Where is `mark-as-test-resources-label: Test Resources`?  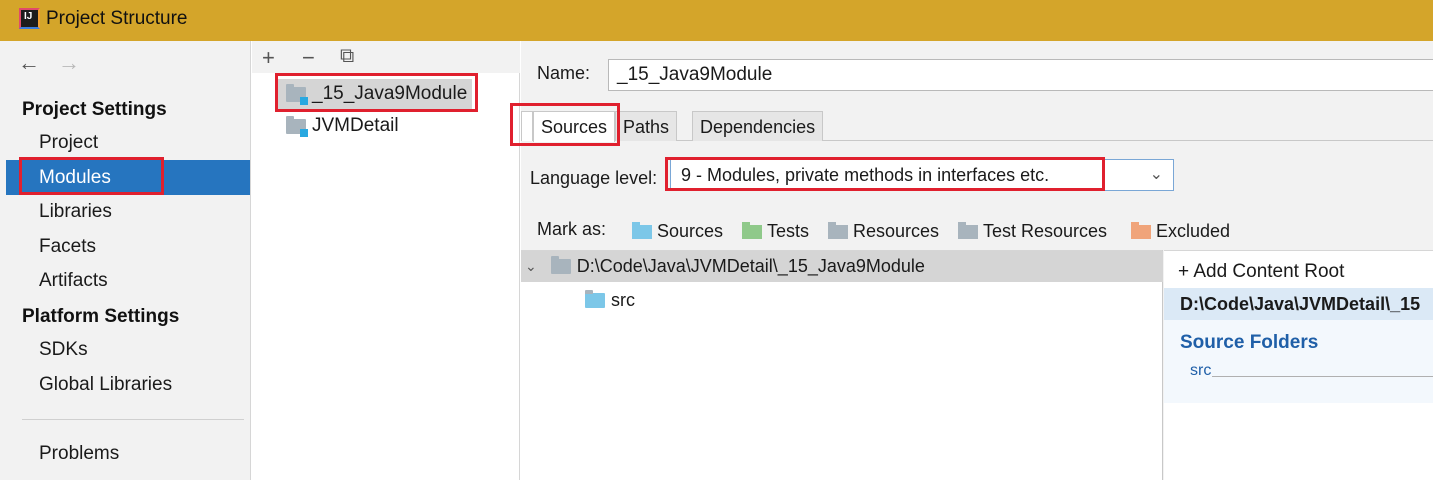 mark-as-test-resources-label: Test Resources is located at coordinates (1045, 231).